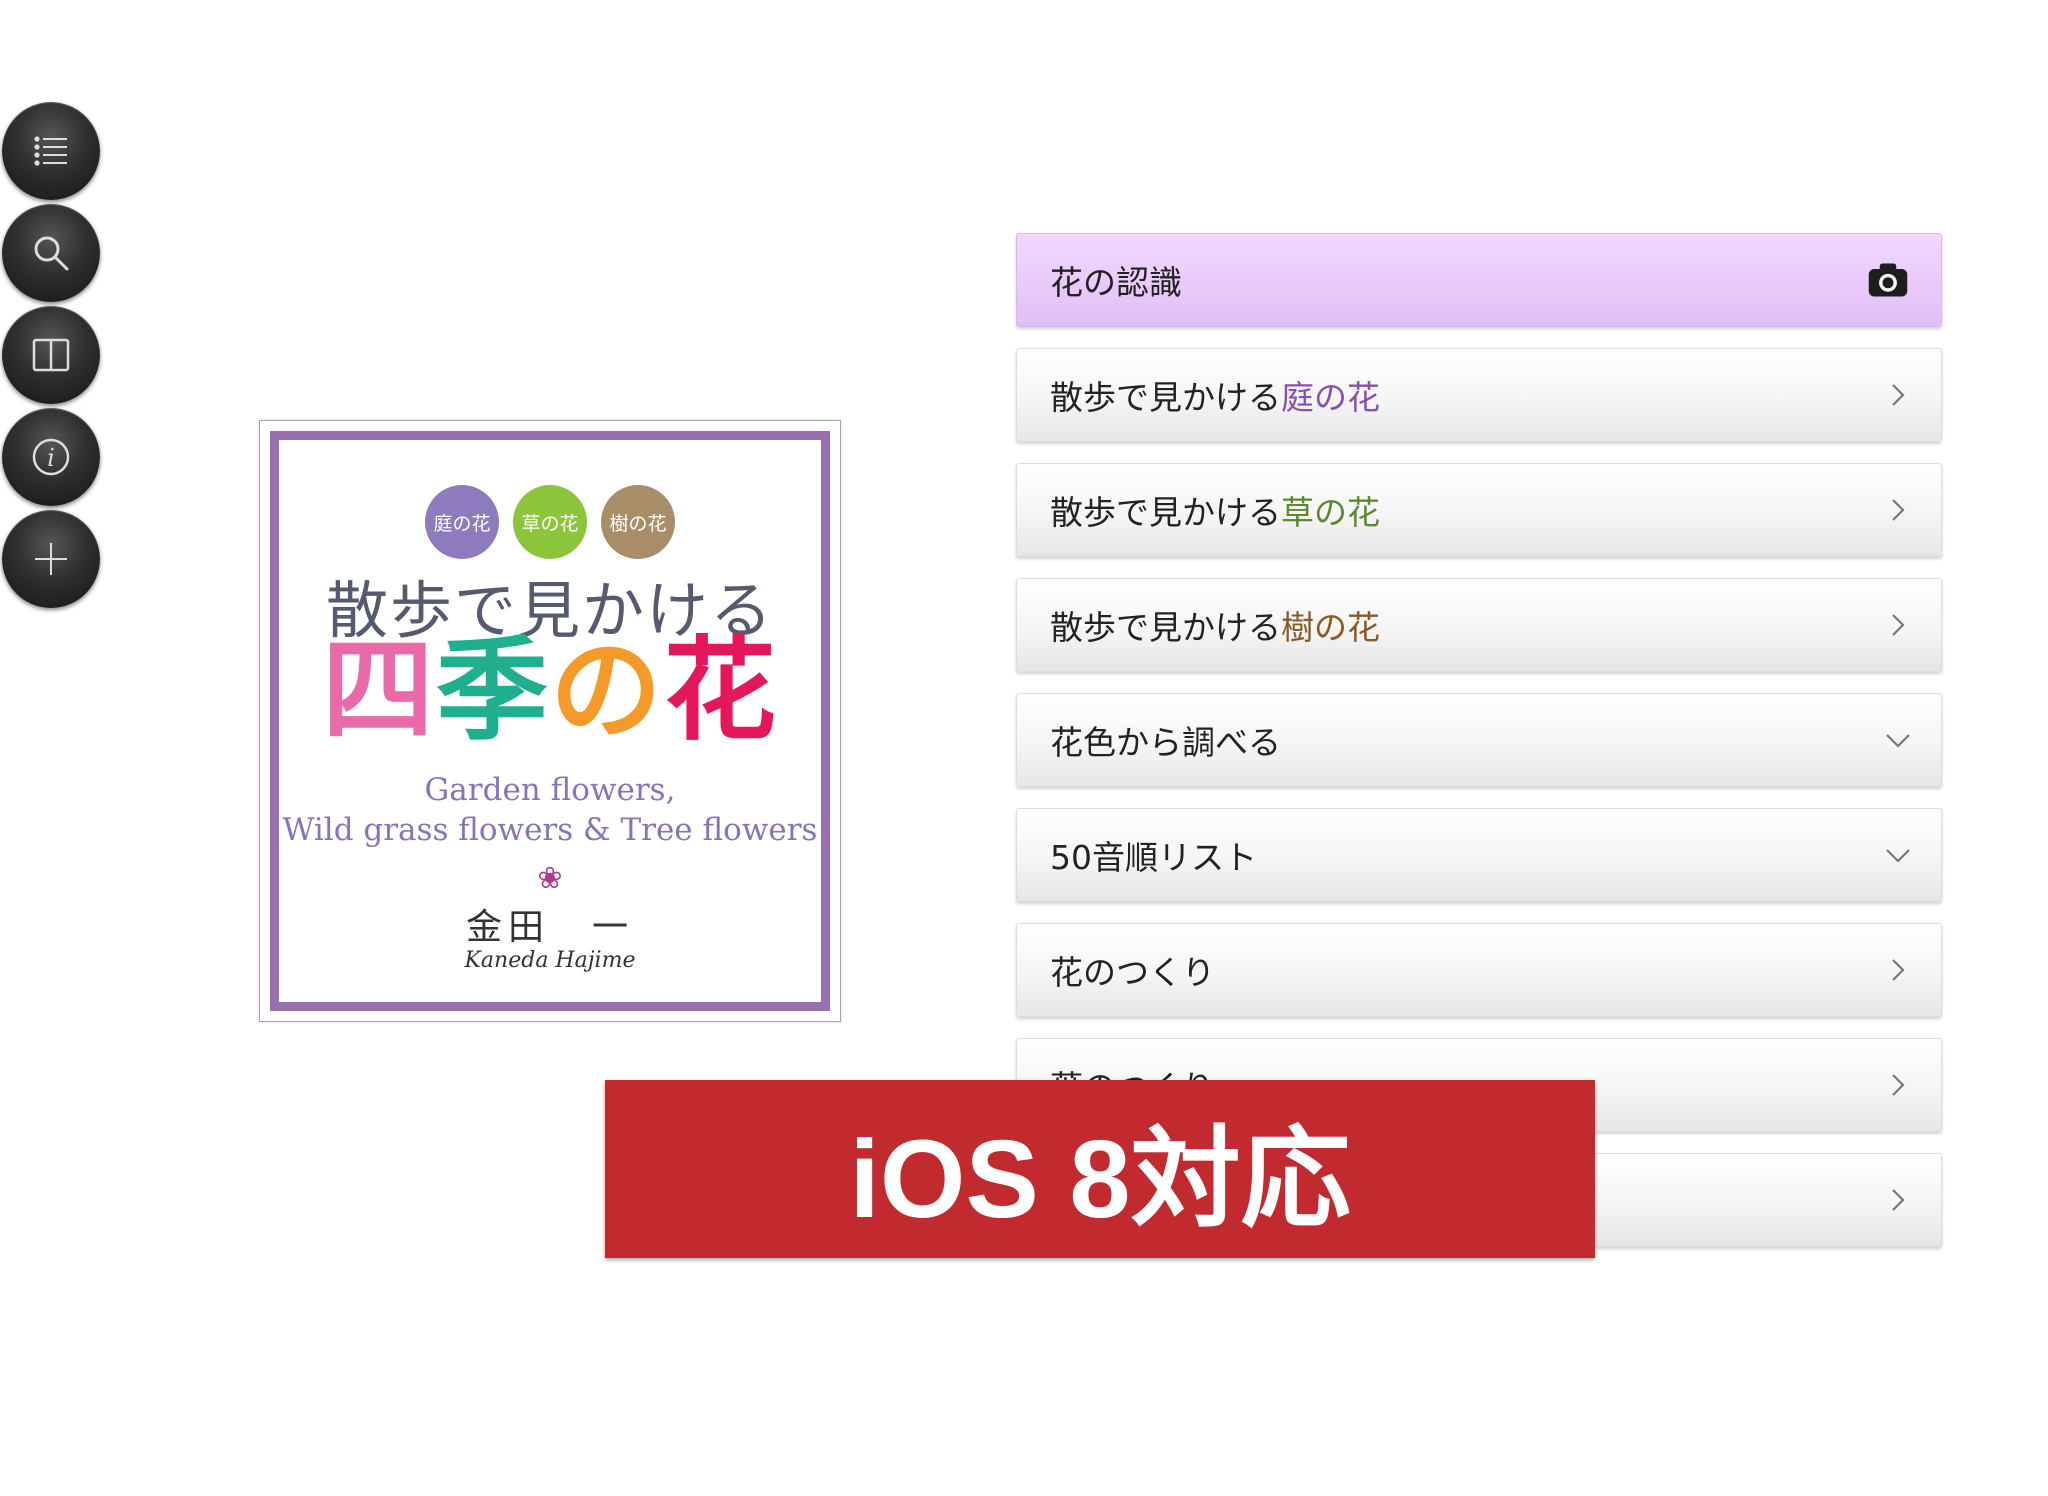 The image size is (2048, 1496). What do you see at coordinates (379, 691) in the screenshot?
I see `title-char: 四` at bounding box center [379, 691].